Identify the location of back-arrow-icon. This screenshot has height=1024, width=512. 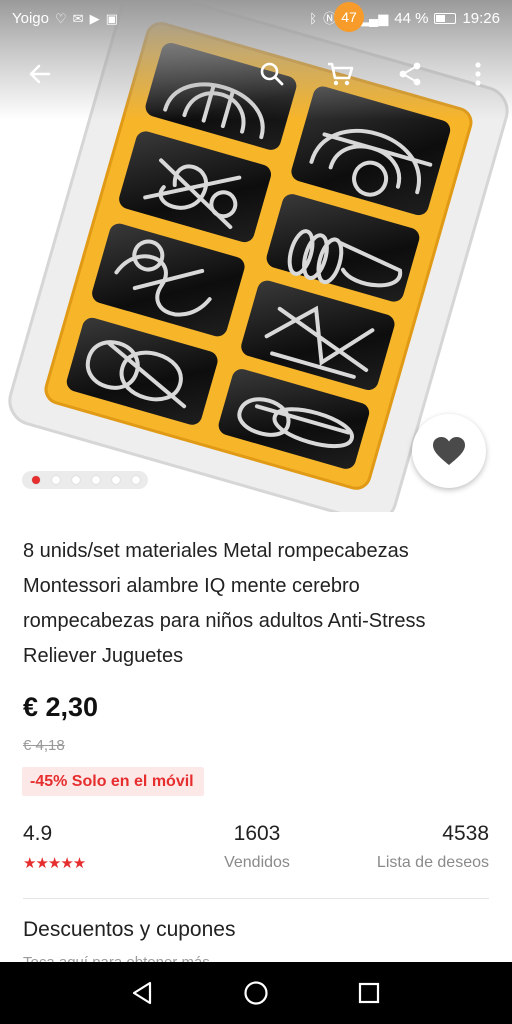
(40, 74).